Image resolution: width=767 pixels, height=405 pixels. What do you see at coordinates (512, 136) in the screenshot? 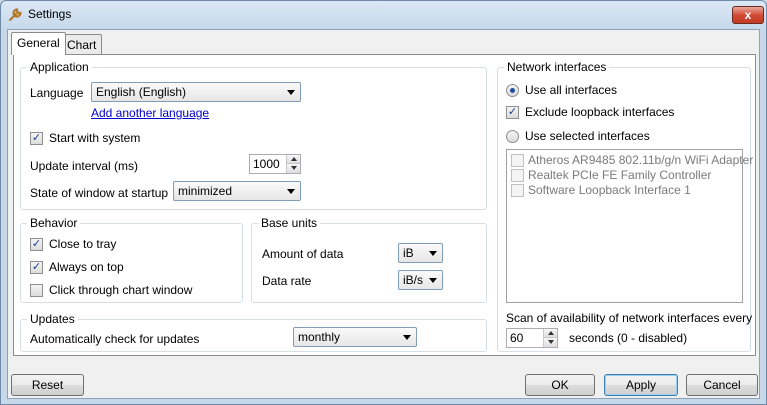
I see `use-selected-interfaces-radio` at bounding box center [512, 136].